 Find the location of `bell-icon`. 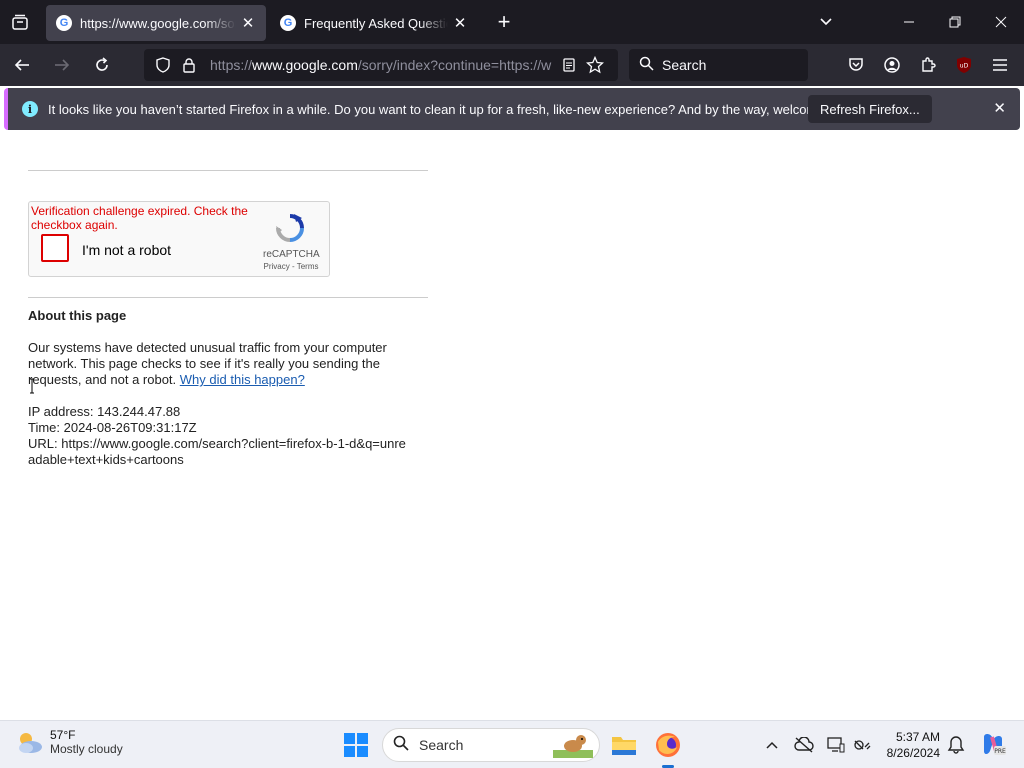

bell-icon is located at coordinates (956, 745).